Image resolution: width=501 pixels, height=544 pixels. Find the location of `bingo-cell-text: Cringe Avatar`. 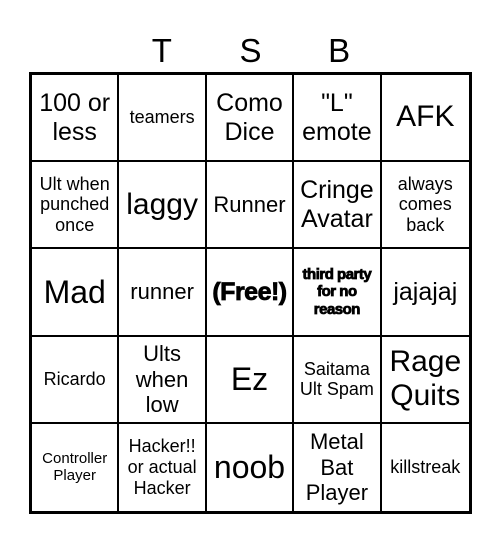

bingo-cell-text: Cringe Avatar is located at coordinates (337, 204).